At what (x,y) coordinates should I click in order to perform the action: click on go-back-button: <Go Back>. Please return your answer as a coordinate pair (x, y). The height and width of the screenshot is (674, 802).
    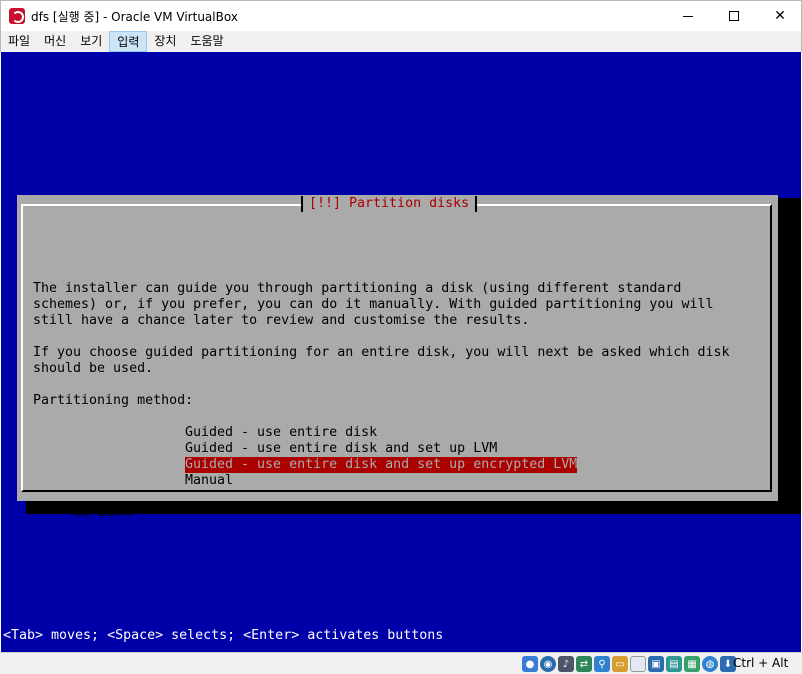
    Looking at the image, I should click on (102, 513).